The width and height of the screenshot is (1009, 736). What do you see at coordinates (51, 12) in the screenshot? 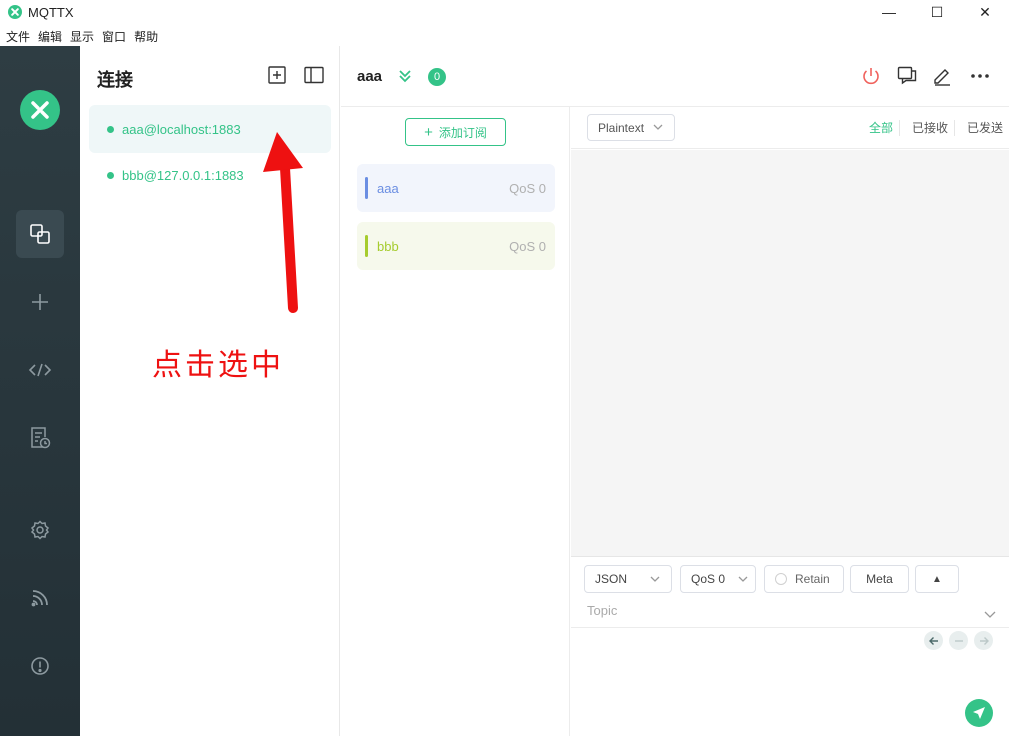
I see `window-title: MQTTX` at bounding box center [51, 12].